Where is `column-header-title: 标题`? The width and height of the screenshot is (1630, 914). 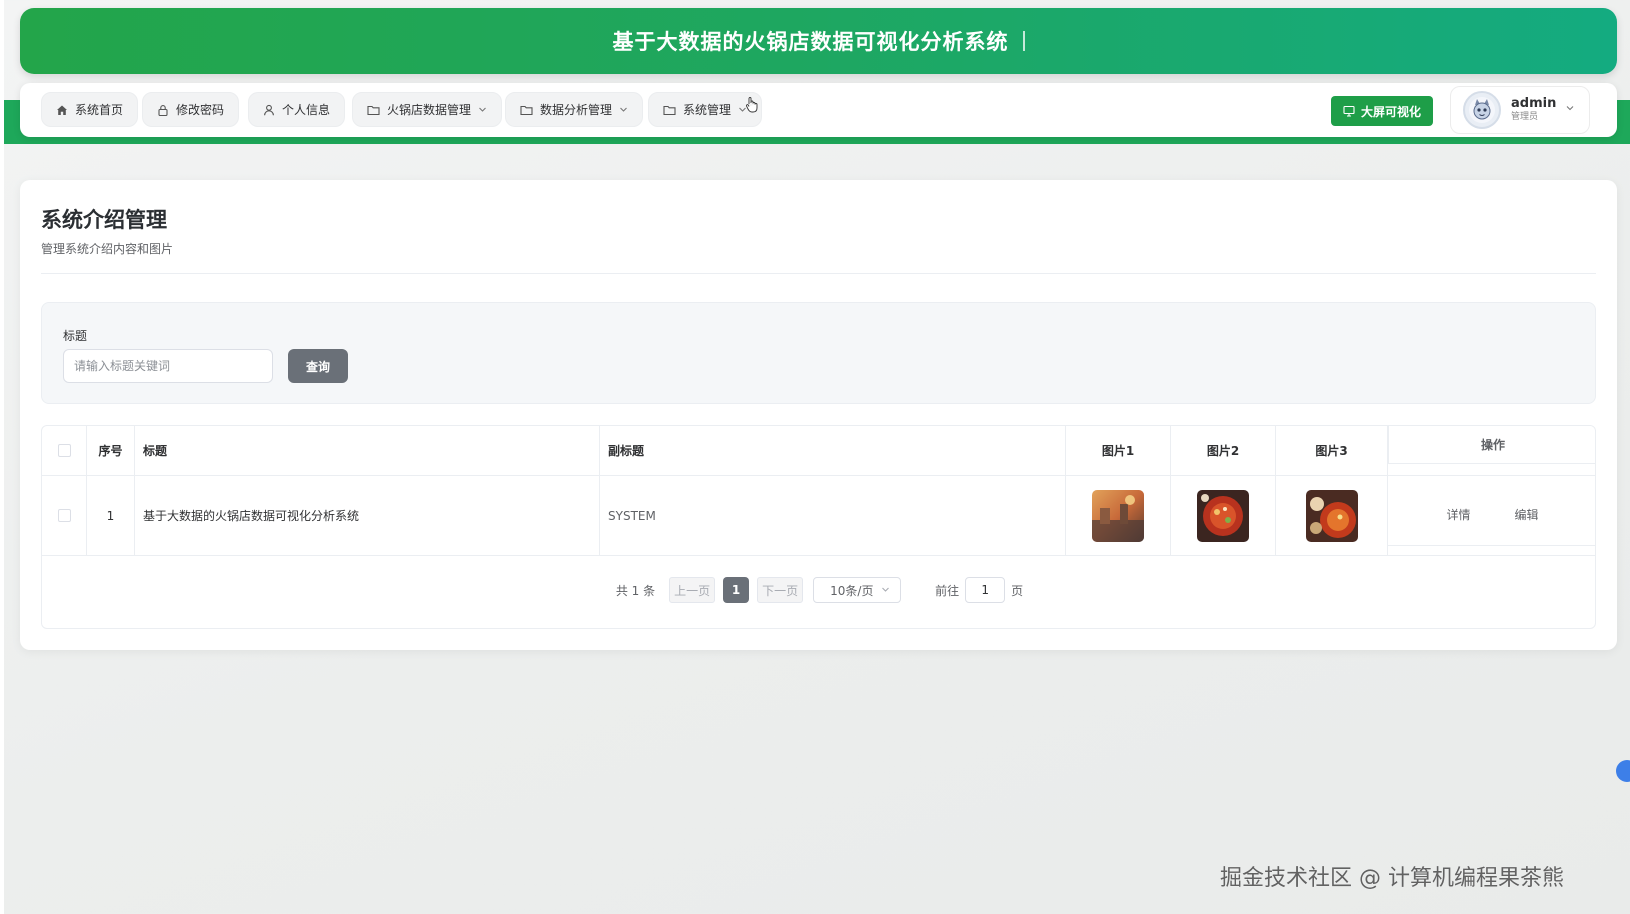 column-header-title: 标题 is located at coordinates (367, 450).